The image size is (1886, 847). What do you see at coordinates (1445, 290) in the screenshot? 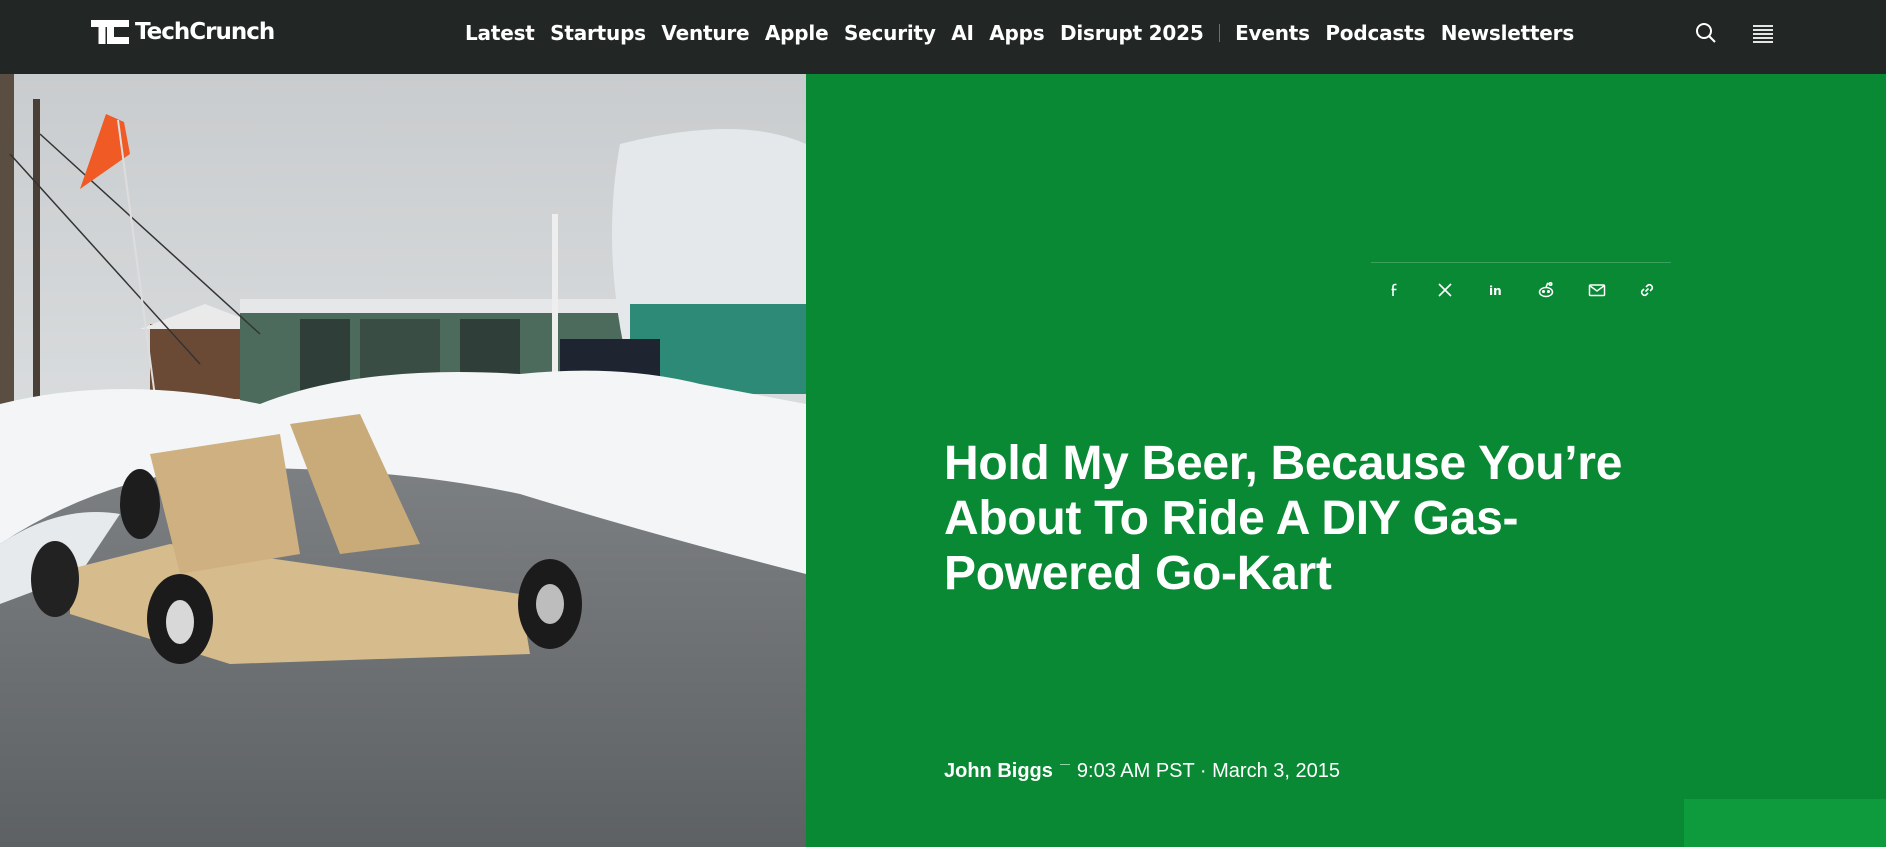
I see `x-icon` at bounding box center [1445, 290].